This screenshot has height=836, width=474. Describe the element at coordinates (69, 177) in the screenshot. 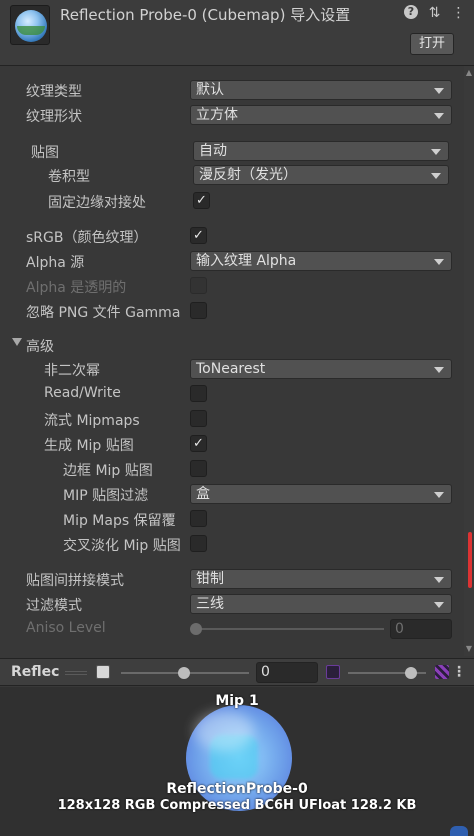

I see `convolution-label: 卷积型` at that location.